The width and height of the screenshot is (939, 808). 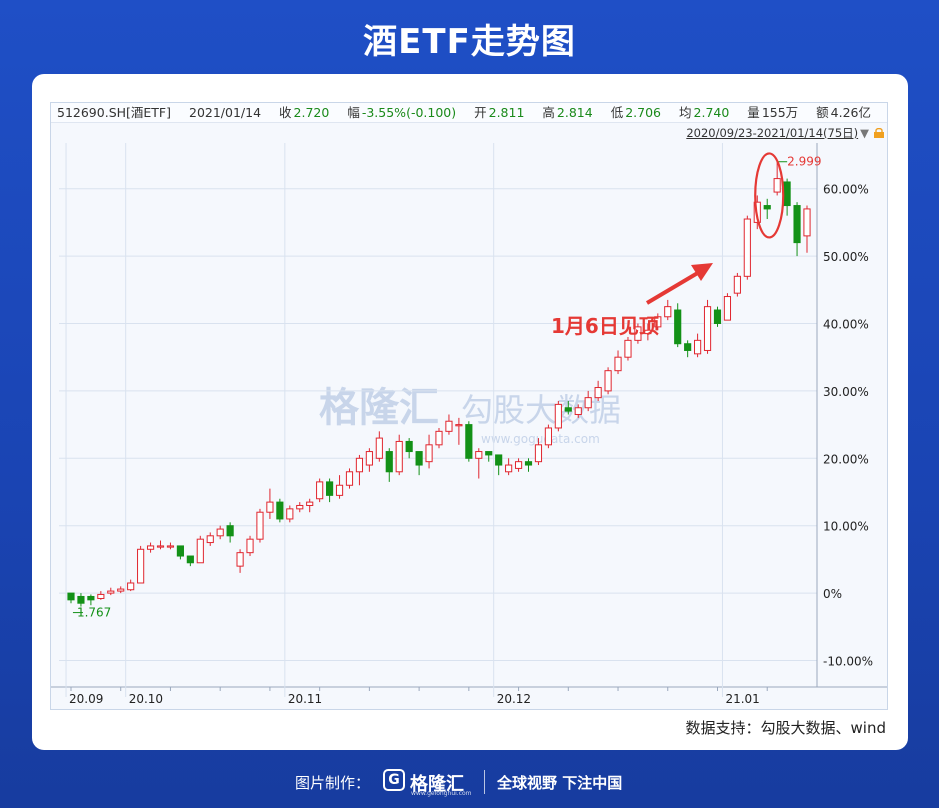 I want to click on footer-slogan: 全球视野 下注中国, so click(x=560, y=783).